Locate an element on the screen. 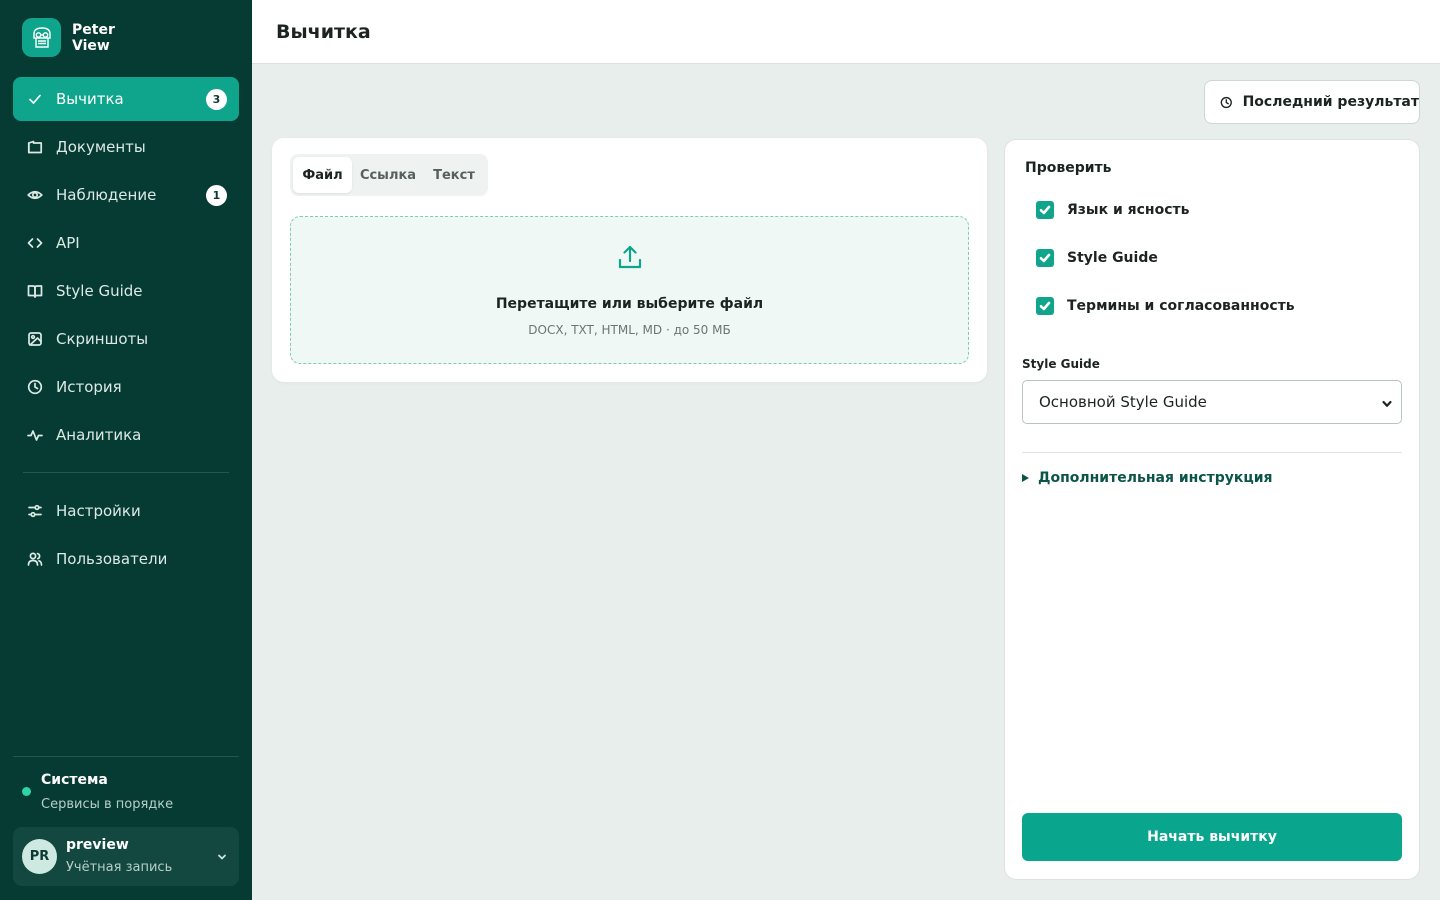 Image resolution: width=1440 pixels, height=900 pixels. sidebar-item-badge: 1 is located at coordinates (216, 195).